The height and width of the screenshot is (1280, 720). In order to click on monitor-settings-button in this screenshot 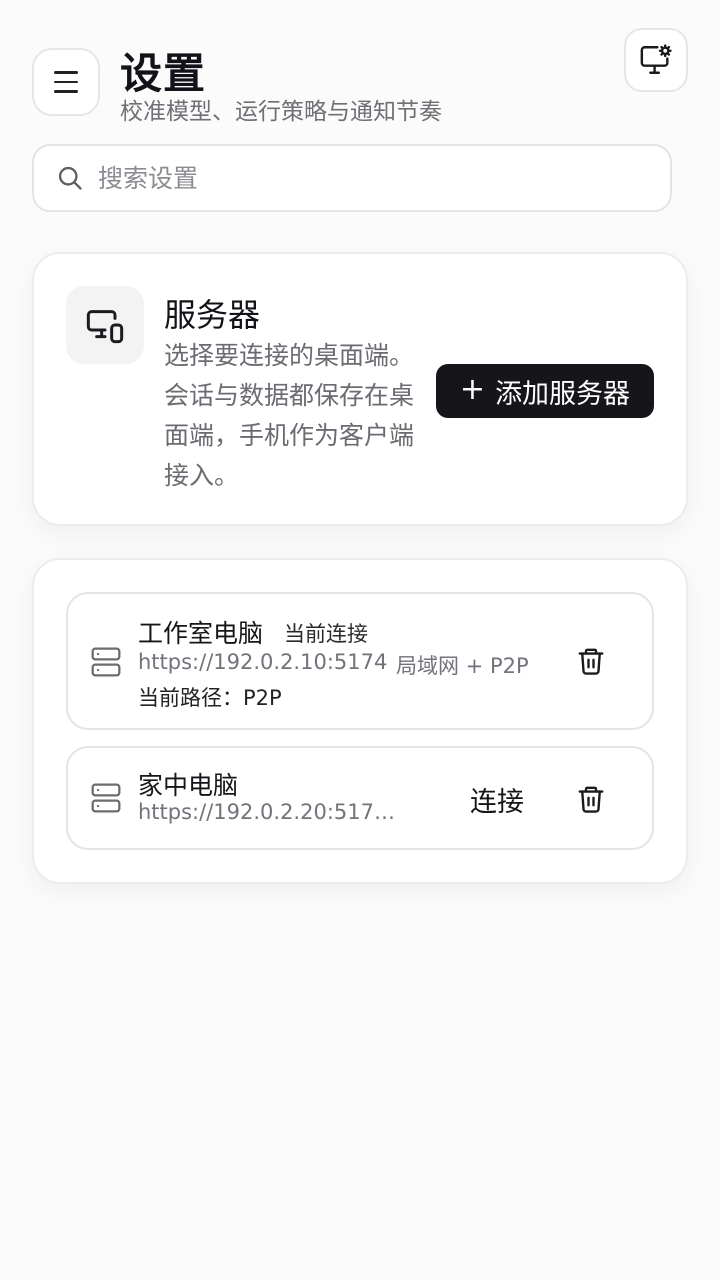, I will do `click(656, 60)`.